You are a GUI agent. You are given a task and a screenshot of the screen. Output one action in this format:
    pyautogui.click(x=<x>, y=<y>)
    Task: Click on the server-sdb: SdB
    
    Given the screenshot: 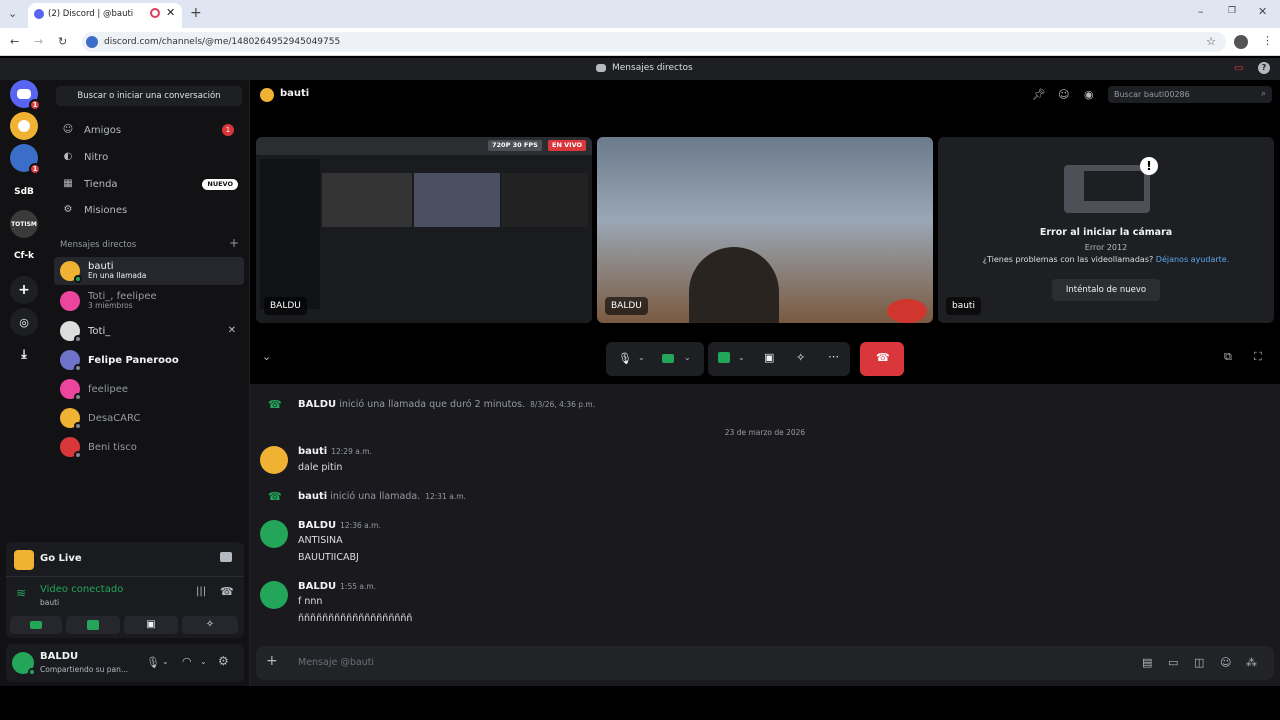 What is the action you would take?
    pyautogui.click(x=24, y=192)
    